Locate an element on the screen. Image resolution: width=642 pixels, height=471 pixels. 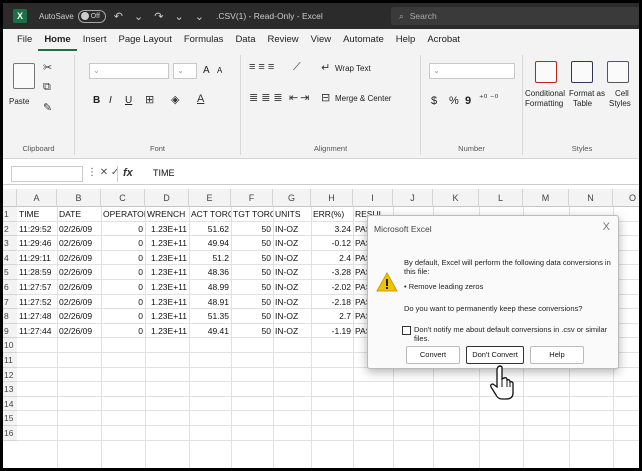
fill-color-icon: ◈ is located at coordinates (175, 99).